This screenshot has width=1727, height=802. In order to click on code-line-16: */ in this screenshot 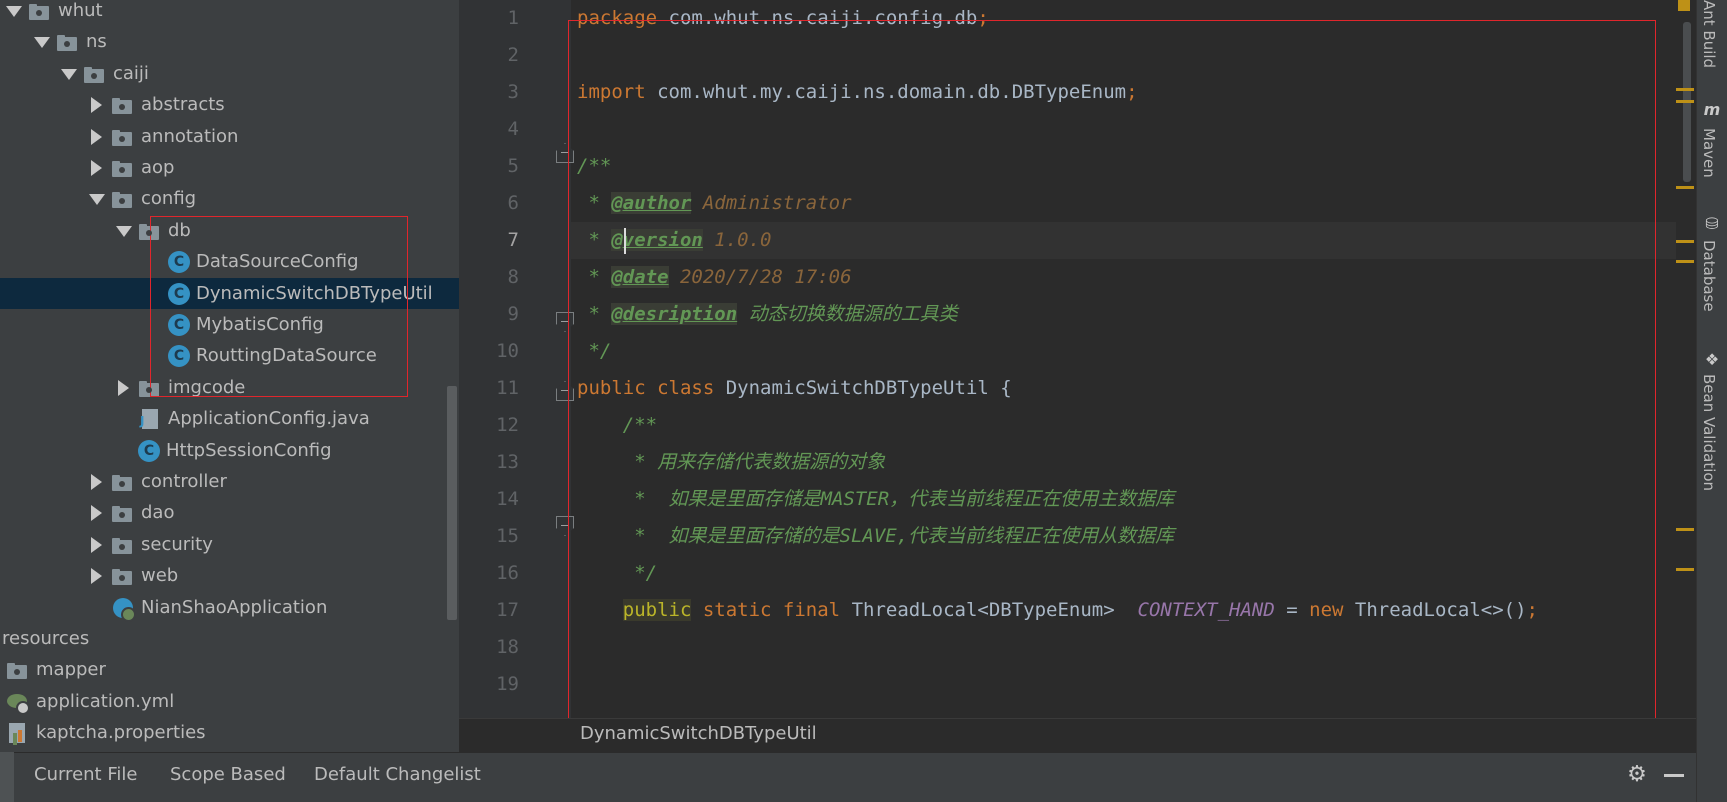, I will do `click(617, 573)`.